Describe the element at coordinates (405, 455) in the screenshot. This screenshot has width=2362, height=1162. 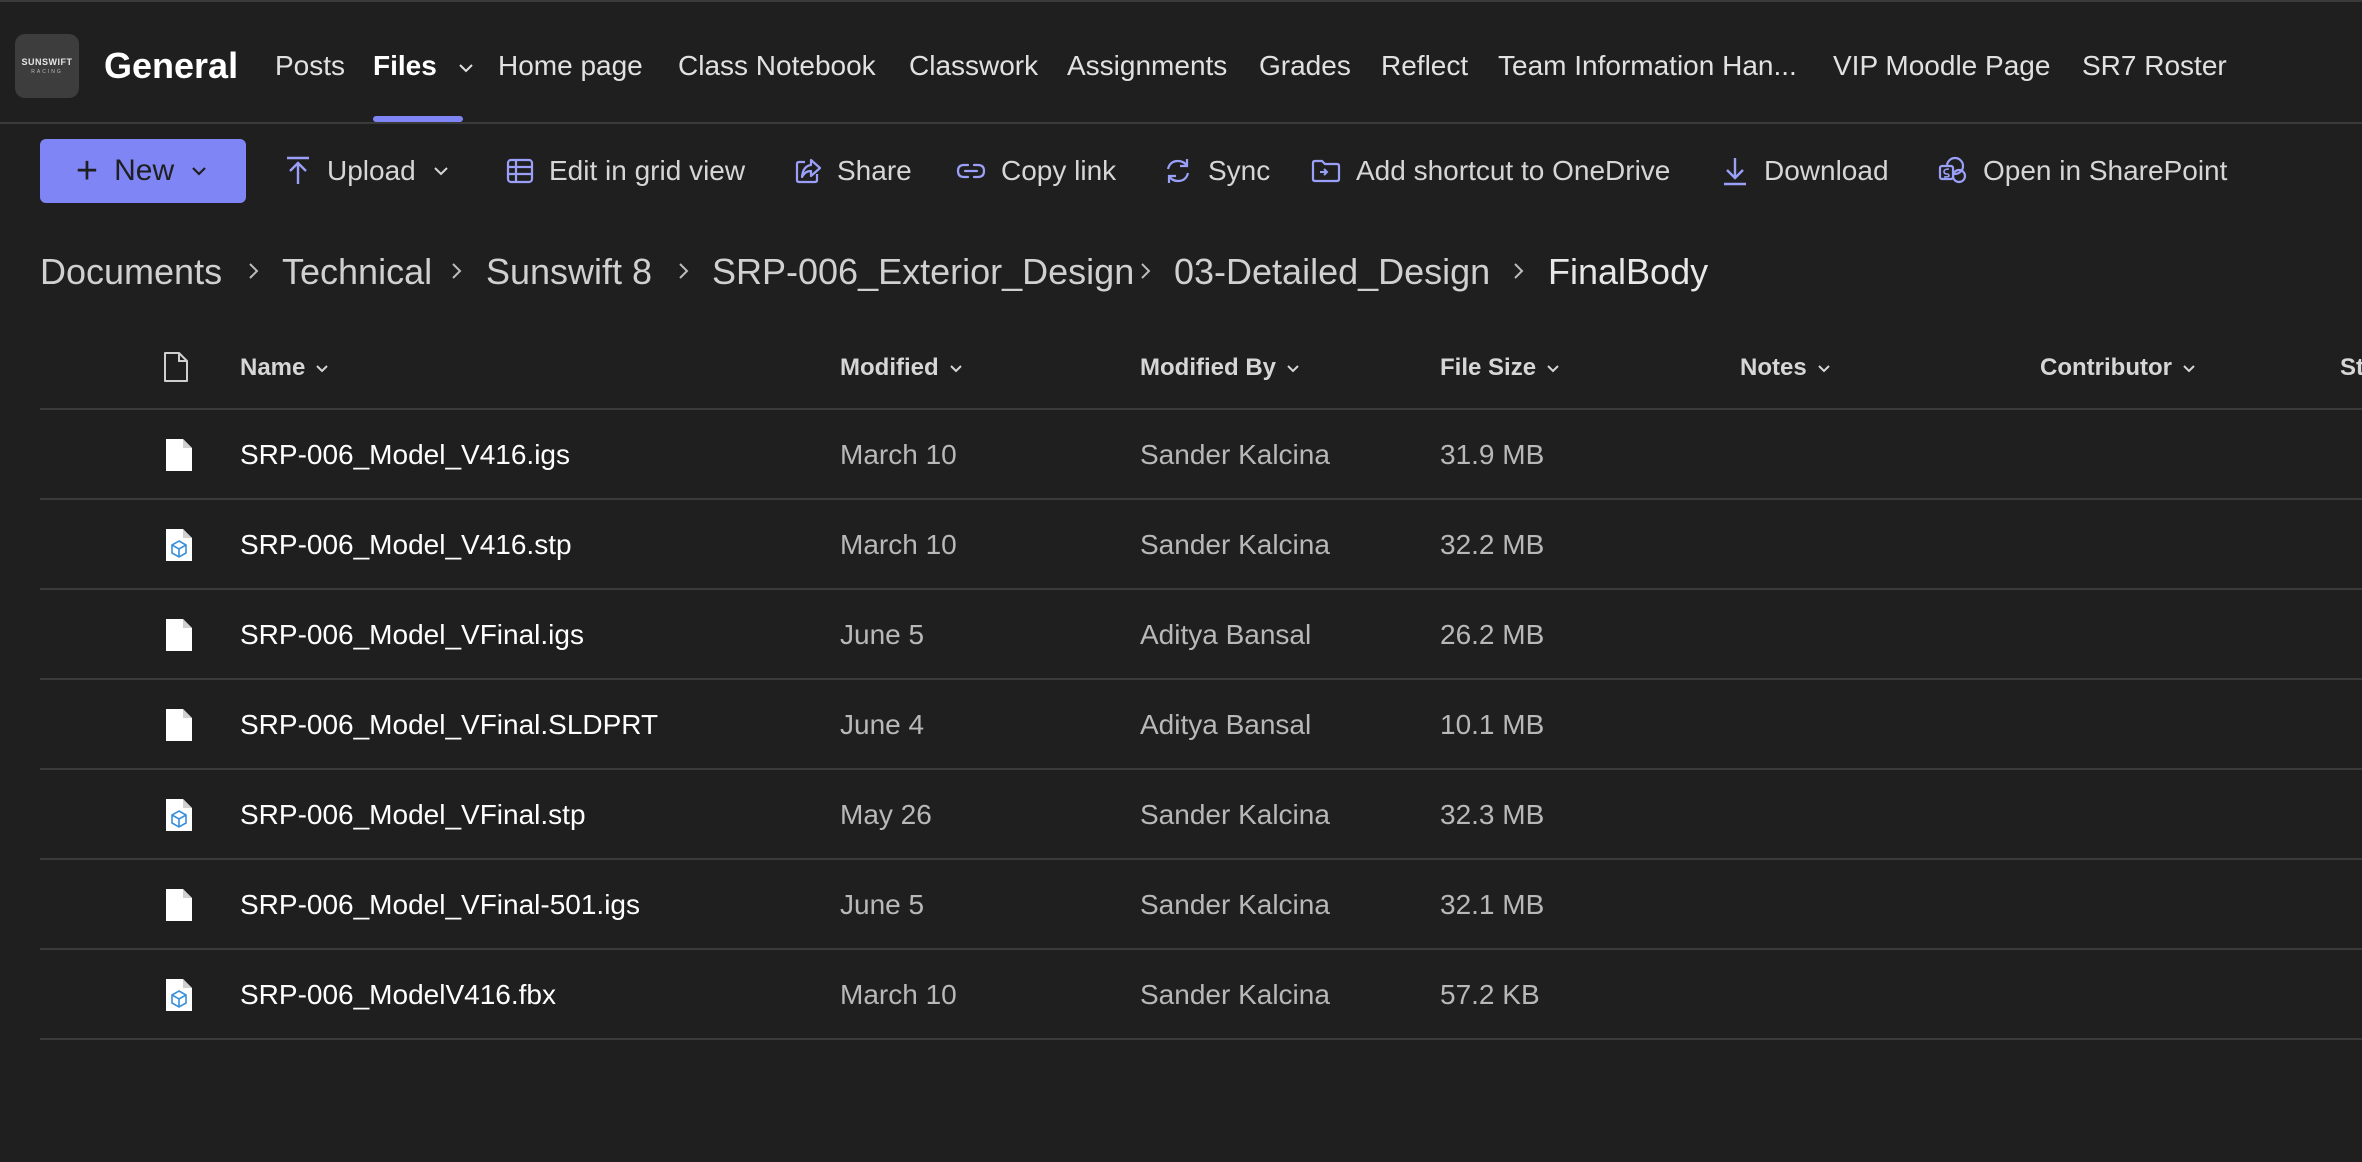
I see `file-name: SRP-006_Model_V416.igs` at that location.